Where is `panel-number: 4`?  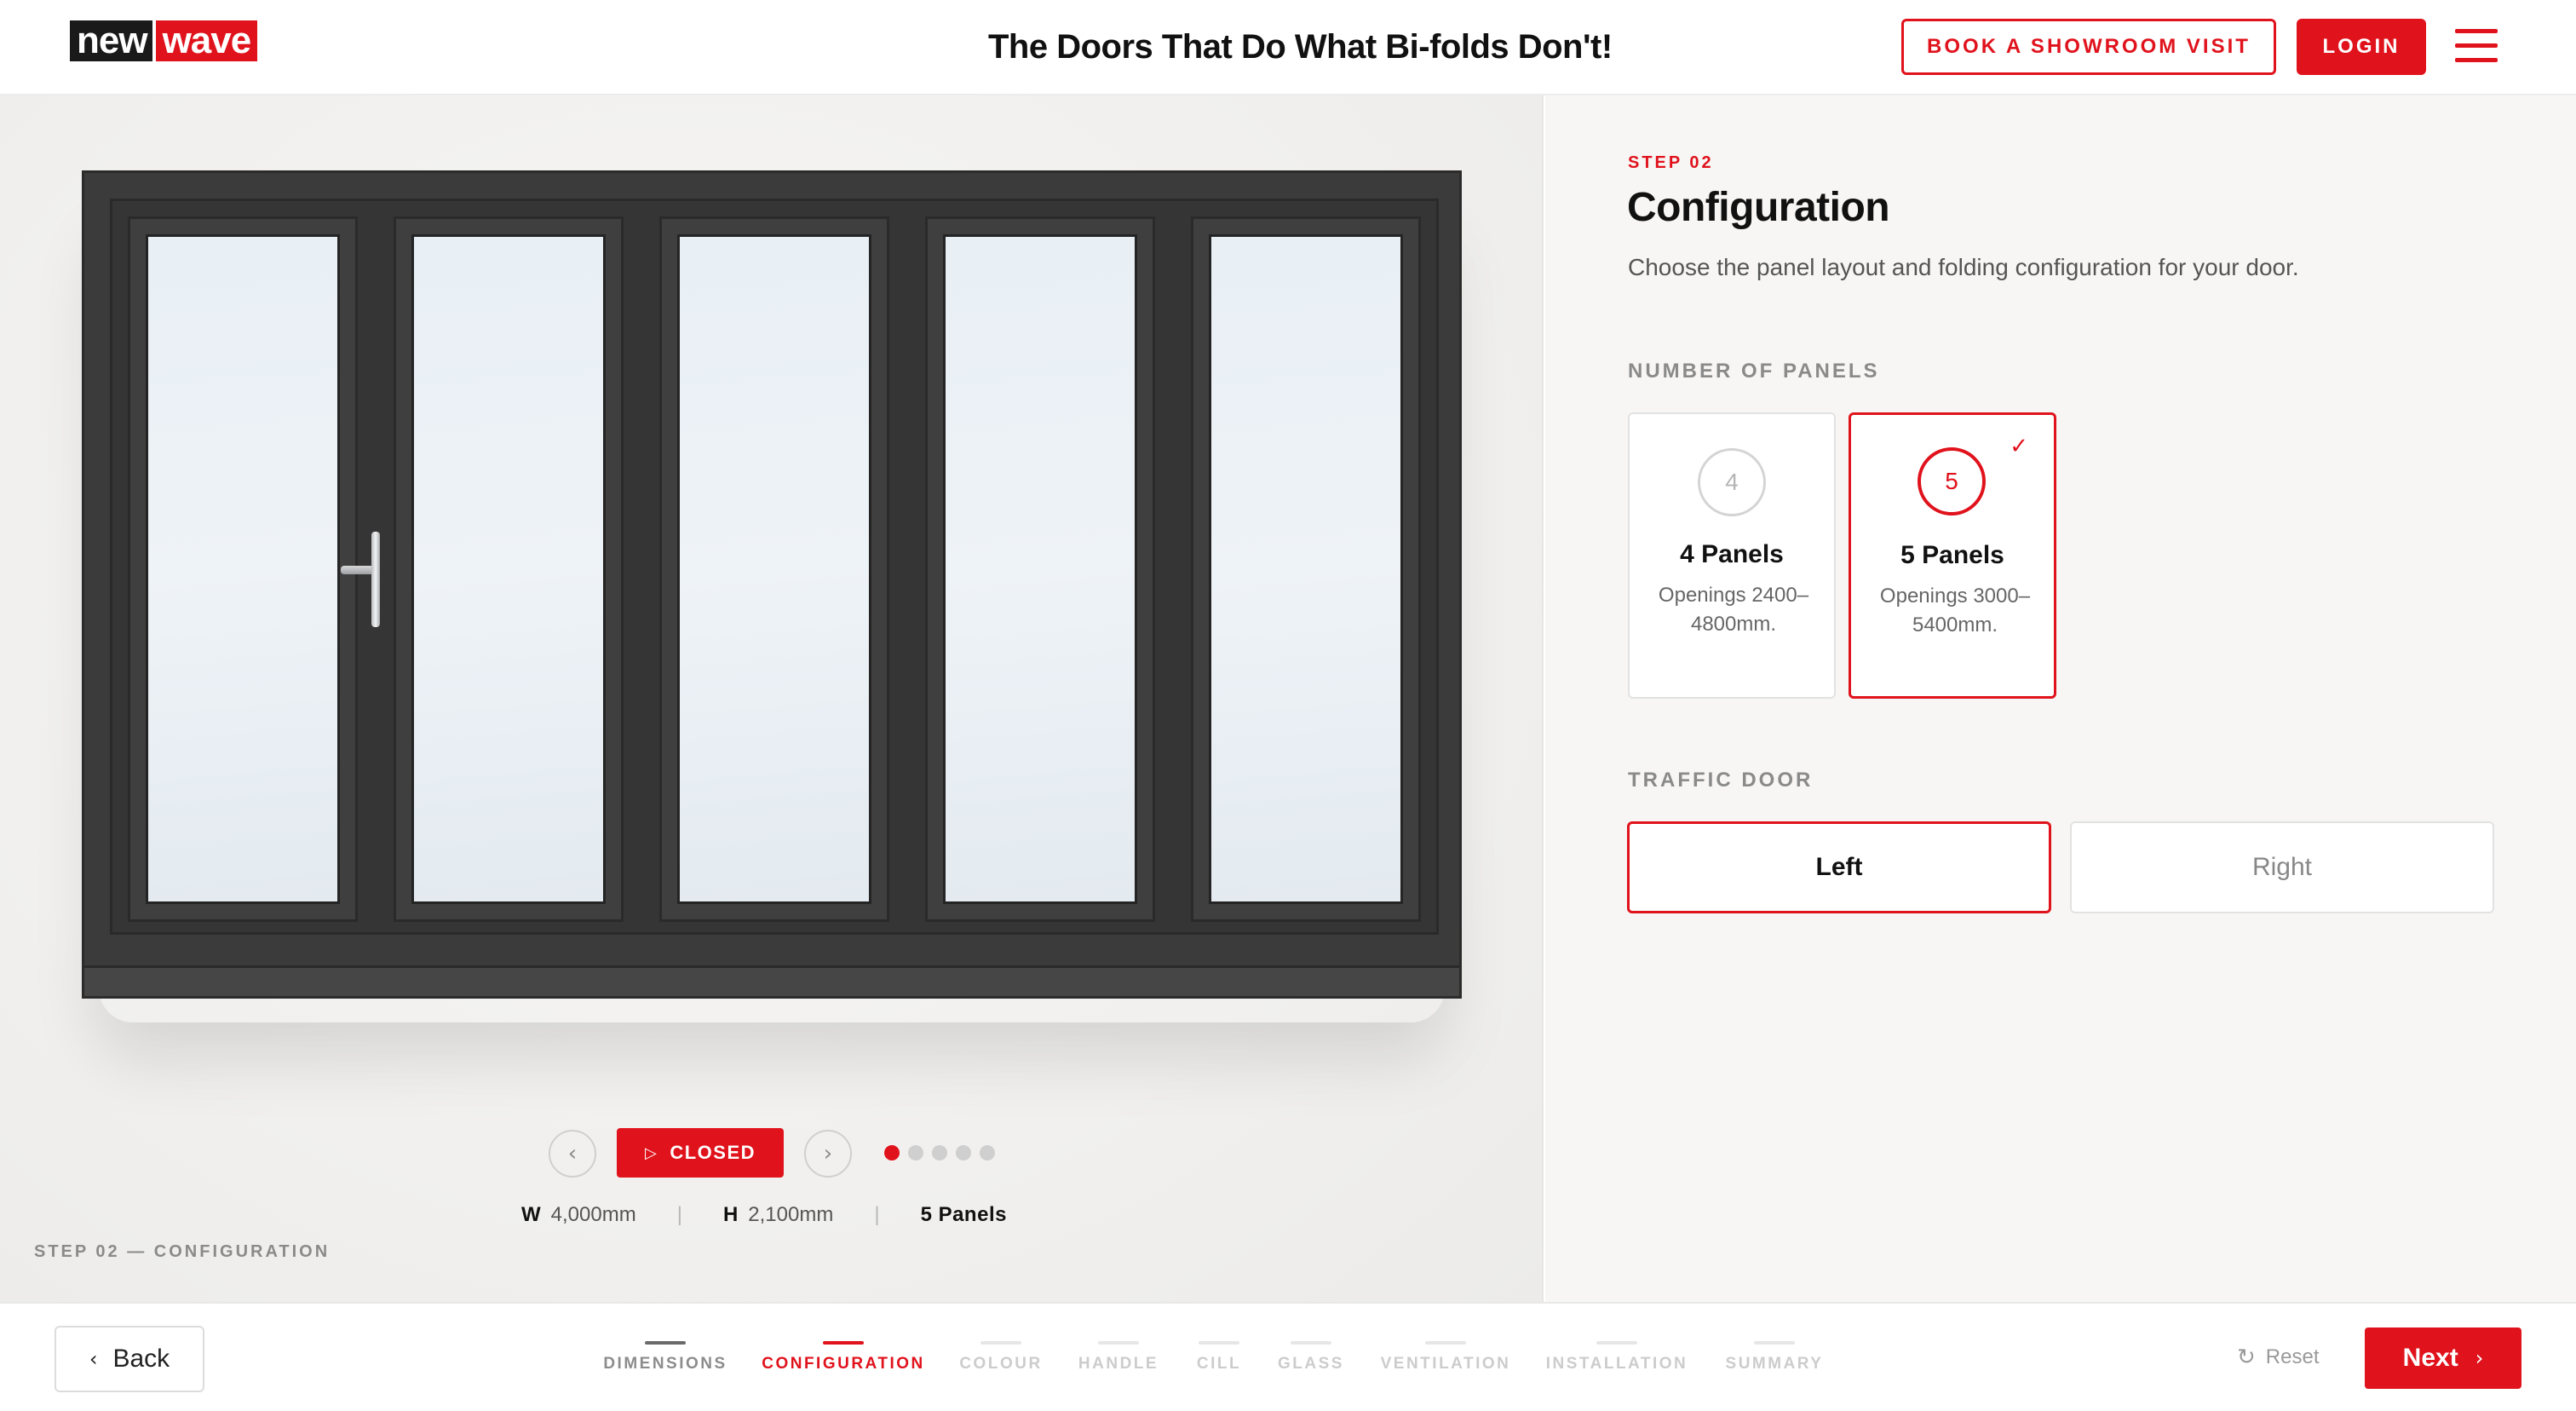
panel-number: 4 is located at coordinates (1732, 482).